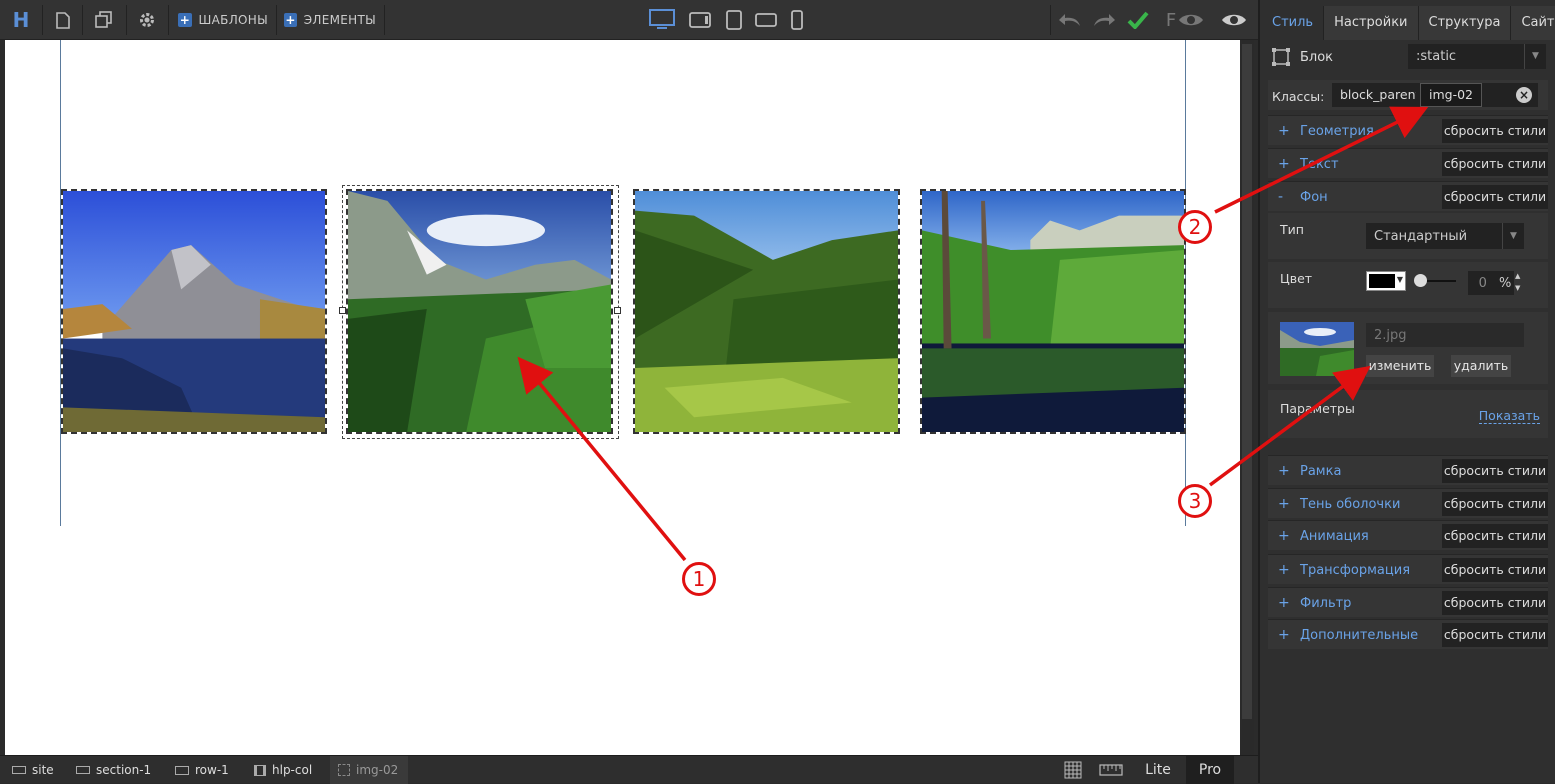 The image size is (1555, 784). Describe the element at coordinates (1191, 20) in the screenshot. I see `eye-icon` at that location.